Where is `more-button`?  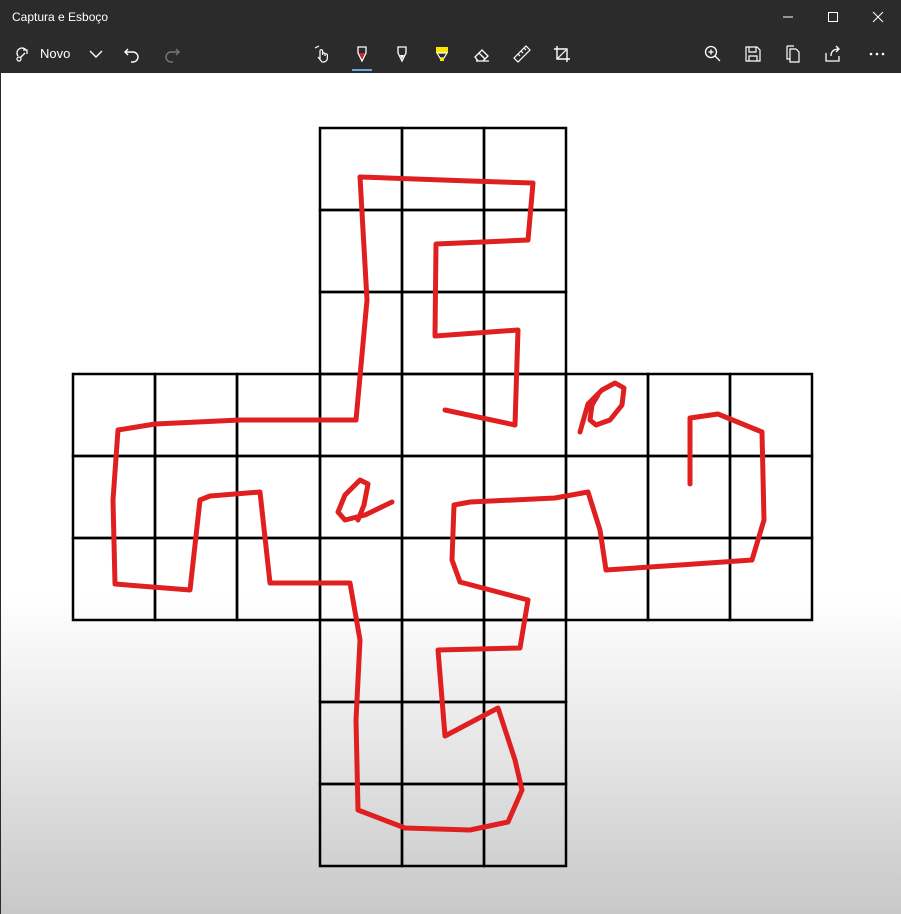 more-button is located at coordinates (877, 53).